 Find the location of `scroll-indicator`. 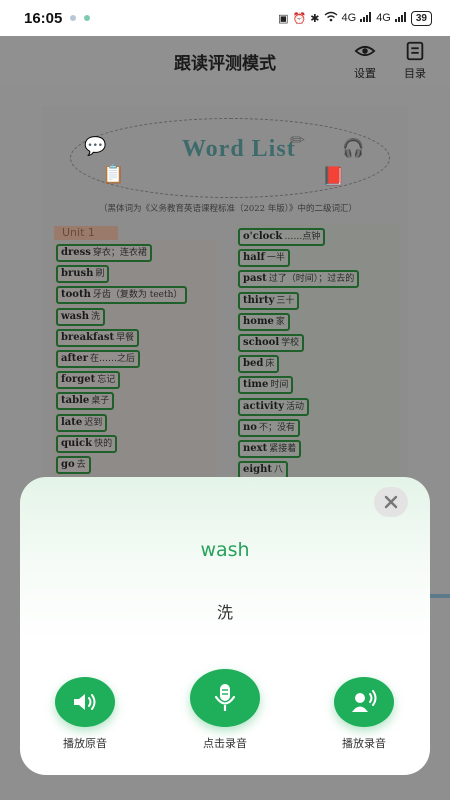

scroll-indicator is located at coordinates (439, 596).